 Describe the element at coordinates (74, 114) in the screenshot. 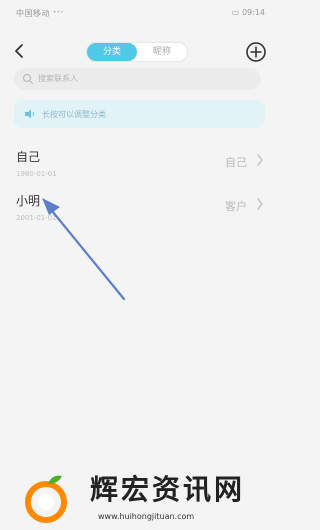

I see `notice-text: 长按可以调整分类` at that location.